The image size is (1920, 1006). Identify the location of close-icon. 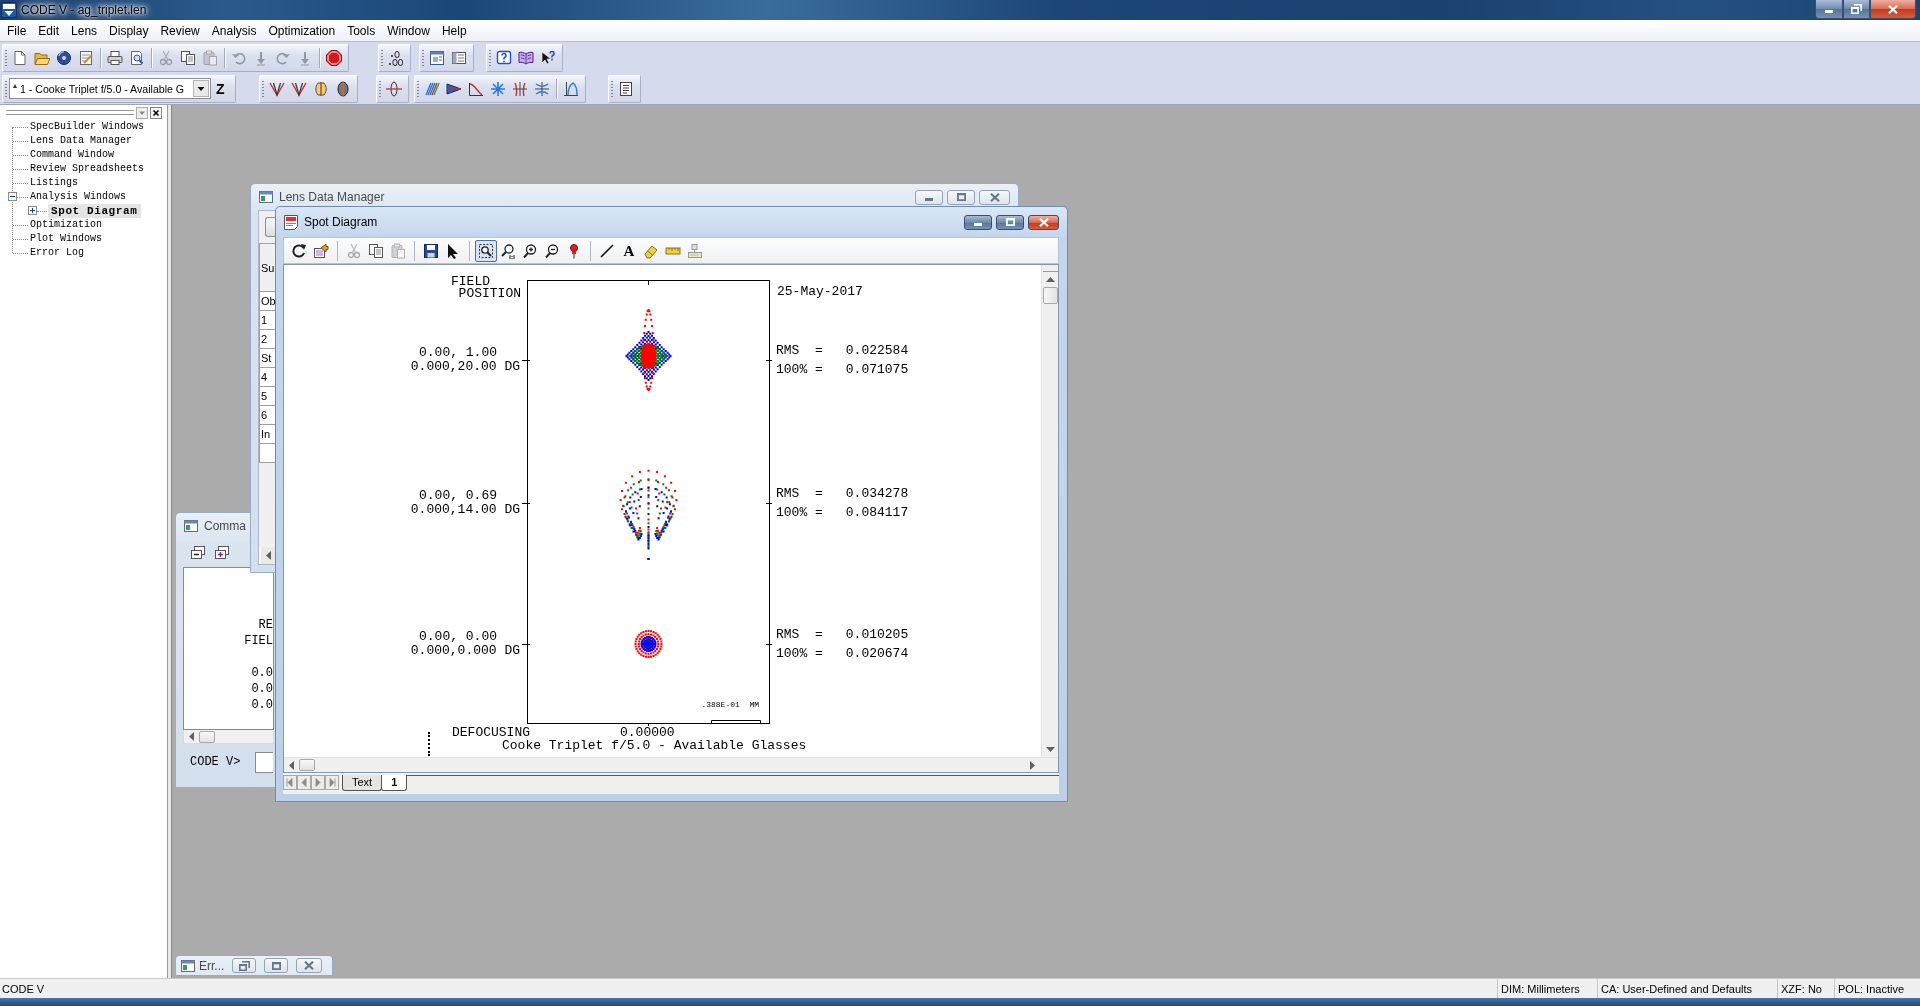
(156, 112).